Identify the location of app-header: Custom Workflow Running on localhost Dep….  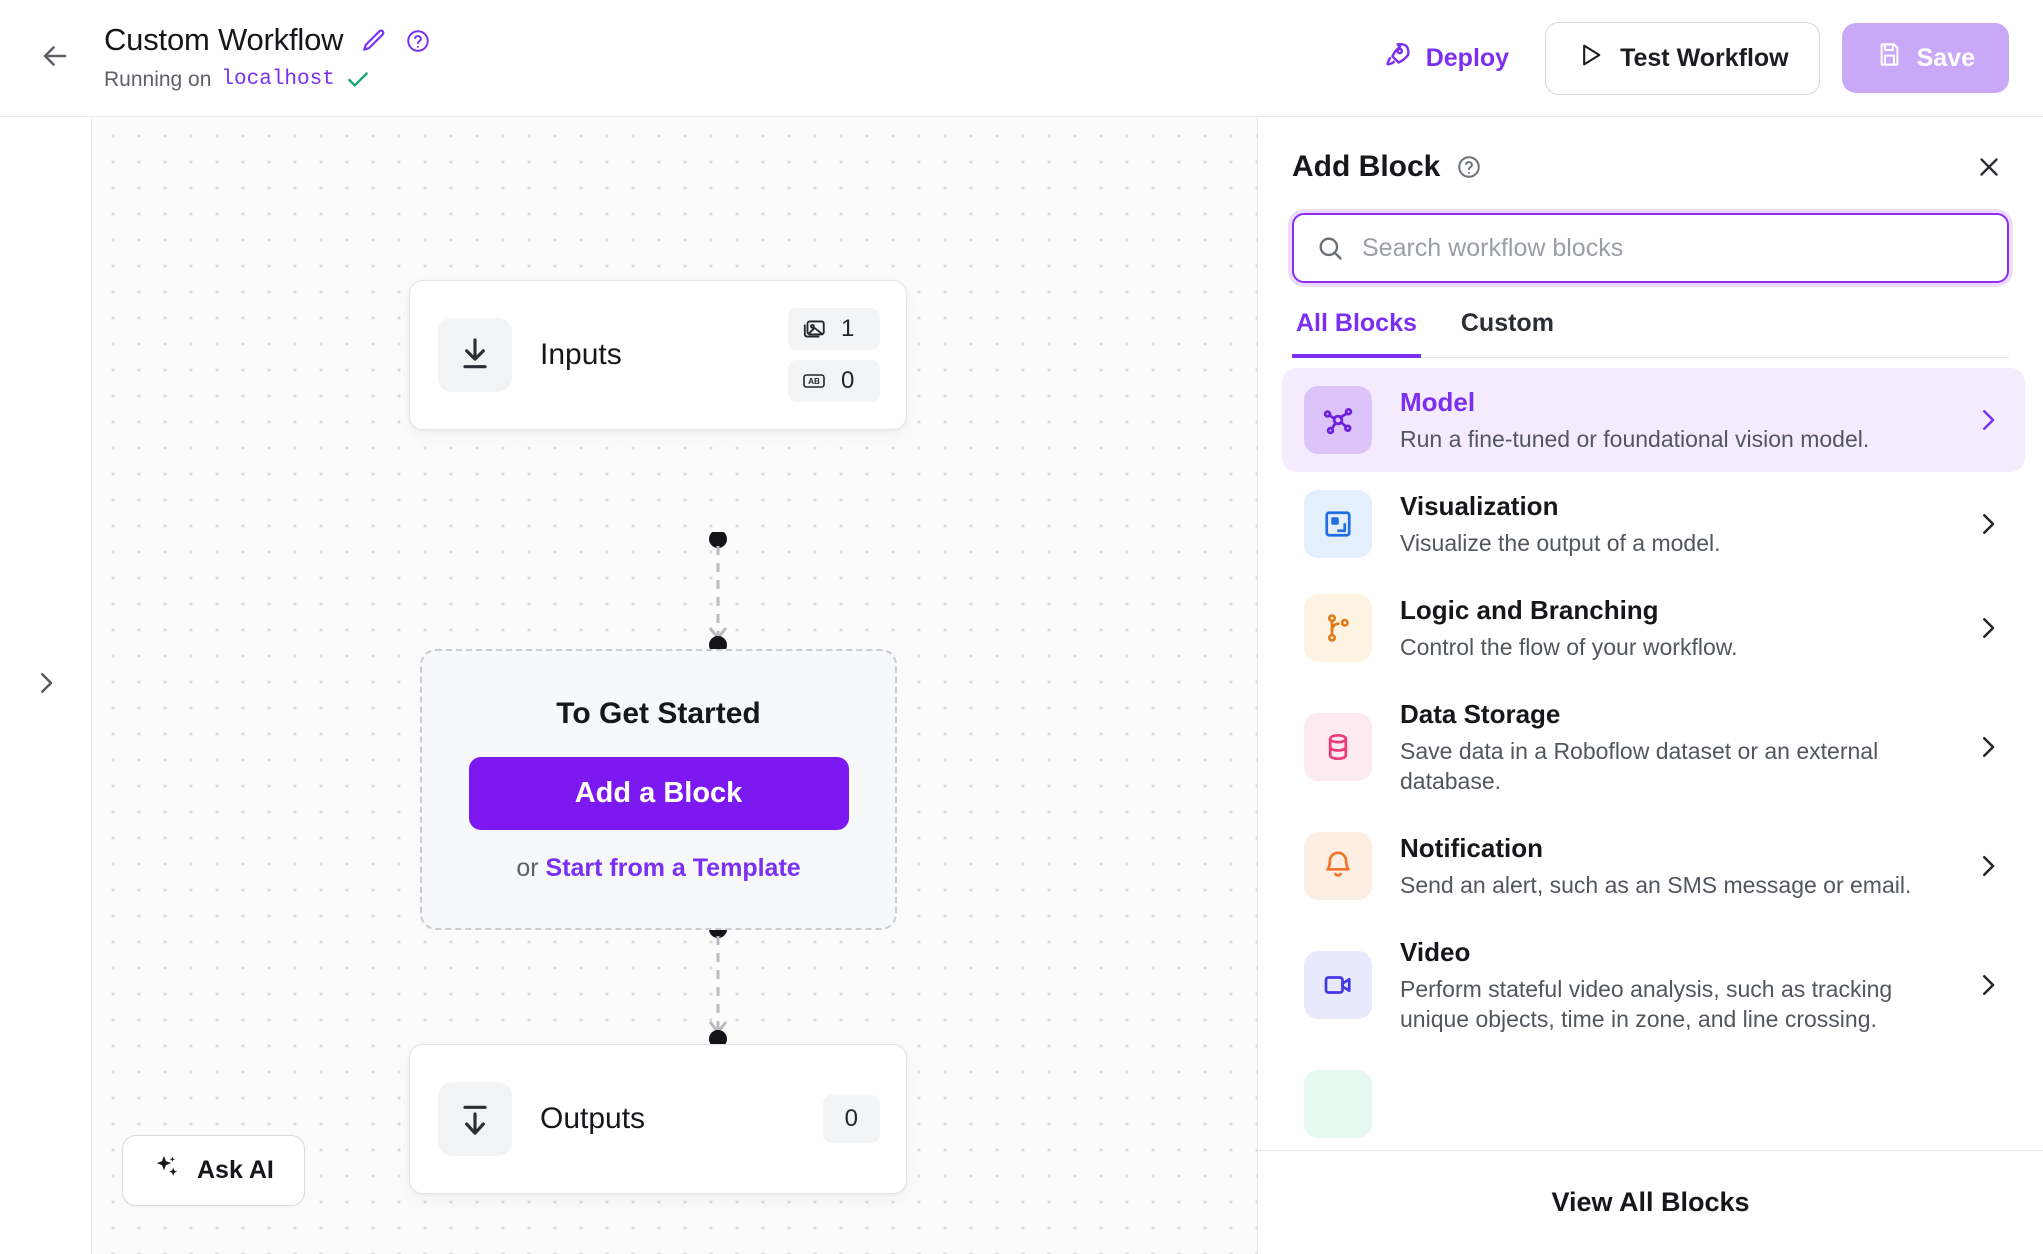
(1021, 58).